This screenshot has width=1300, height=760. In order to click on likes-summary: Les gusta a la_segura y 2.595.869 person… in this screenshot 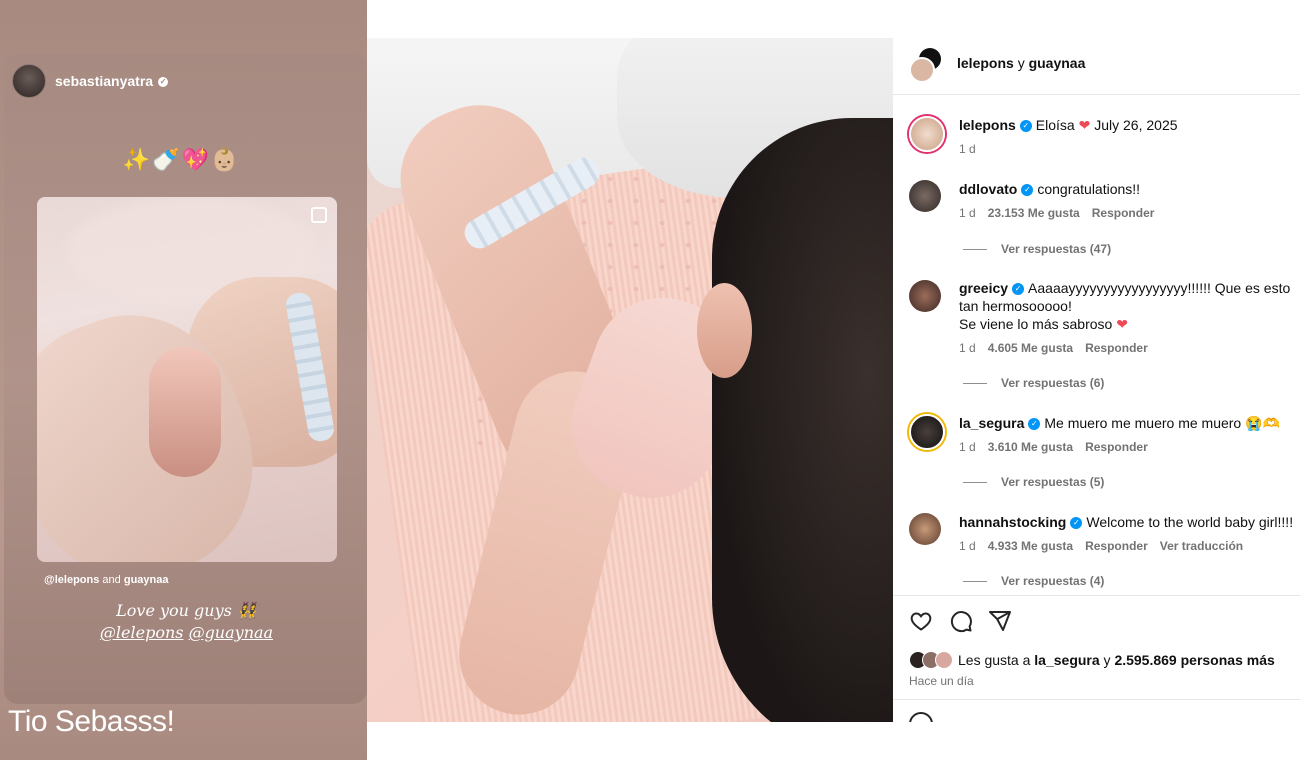, I will do `click(1092, 660)`.